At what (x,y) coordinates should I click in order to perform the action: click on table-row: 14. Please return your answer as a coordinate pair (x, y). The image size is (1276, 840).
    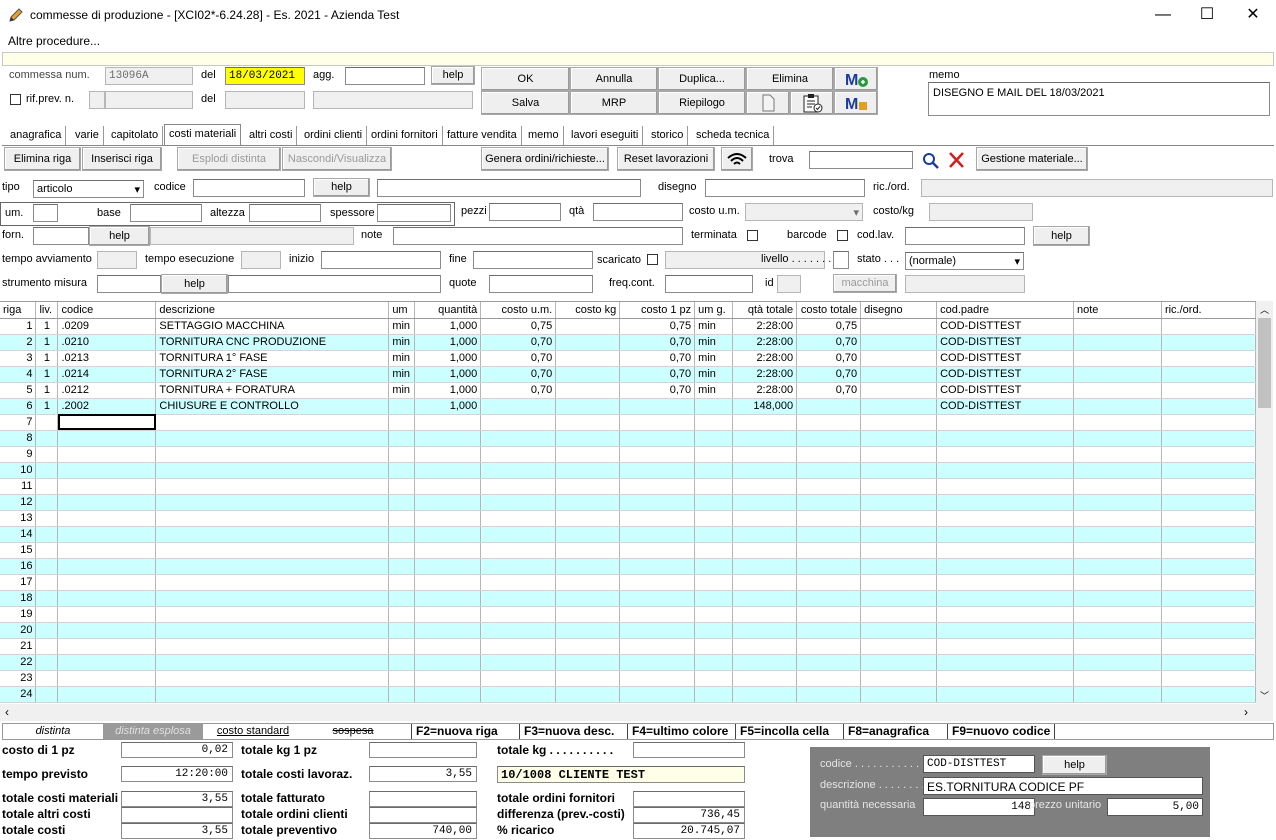
    Looking at the image, I should click on (628, 534).